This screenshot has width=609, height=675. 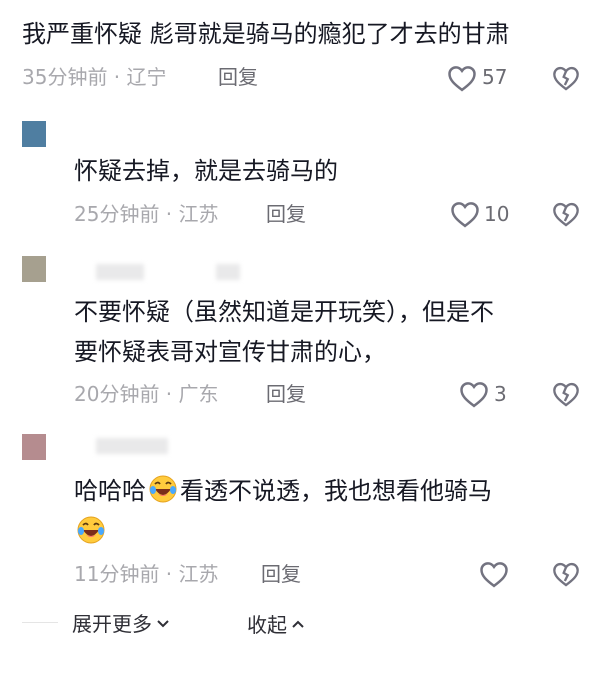 What do you see at coordinates (267, 625) in the screenshot?
I see `collapse-label: 收起` at bounding box center [267, 625].